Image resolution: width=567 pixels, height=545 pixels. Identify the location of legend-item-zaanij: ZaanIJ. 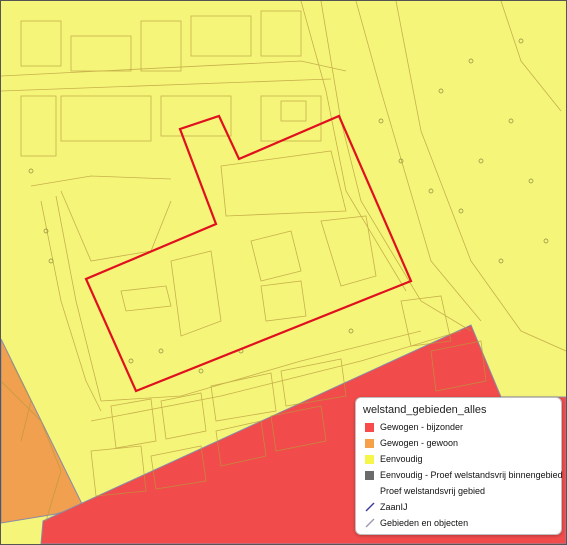
(386, 507).